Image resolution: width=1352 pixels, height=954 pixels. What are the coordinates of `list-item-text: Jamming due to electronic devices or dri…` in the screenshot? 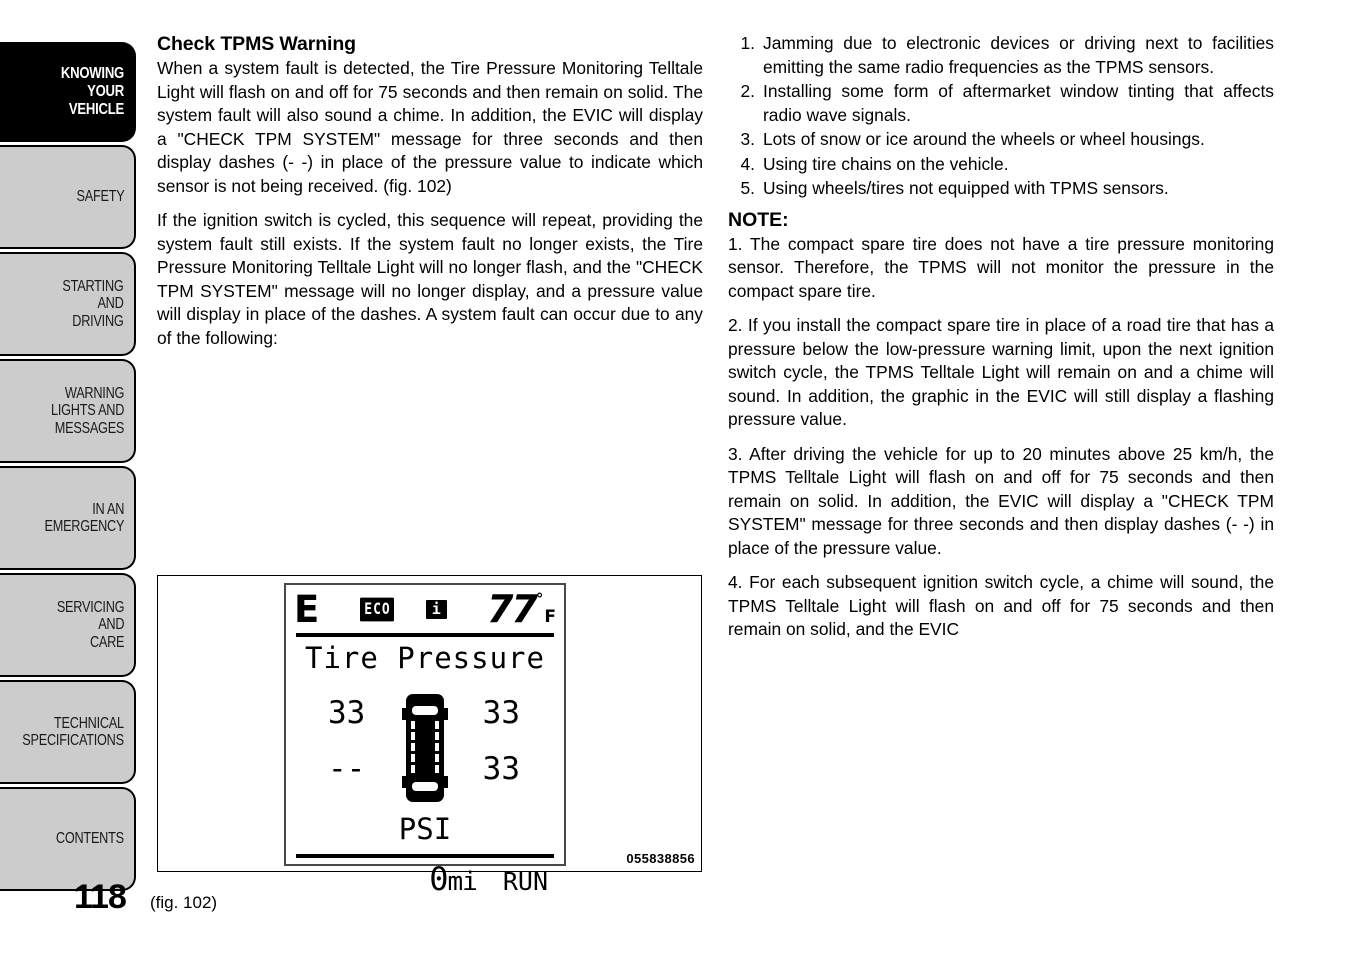 It's located at (1018, 55).